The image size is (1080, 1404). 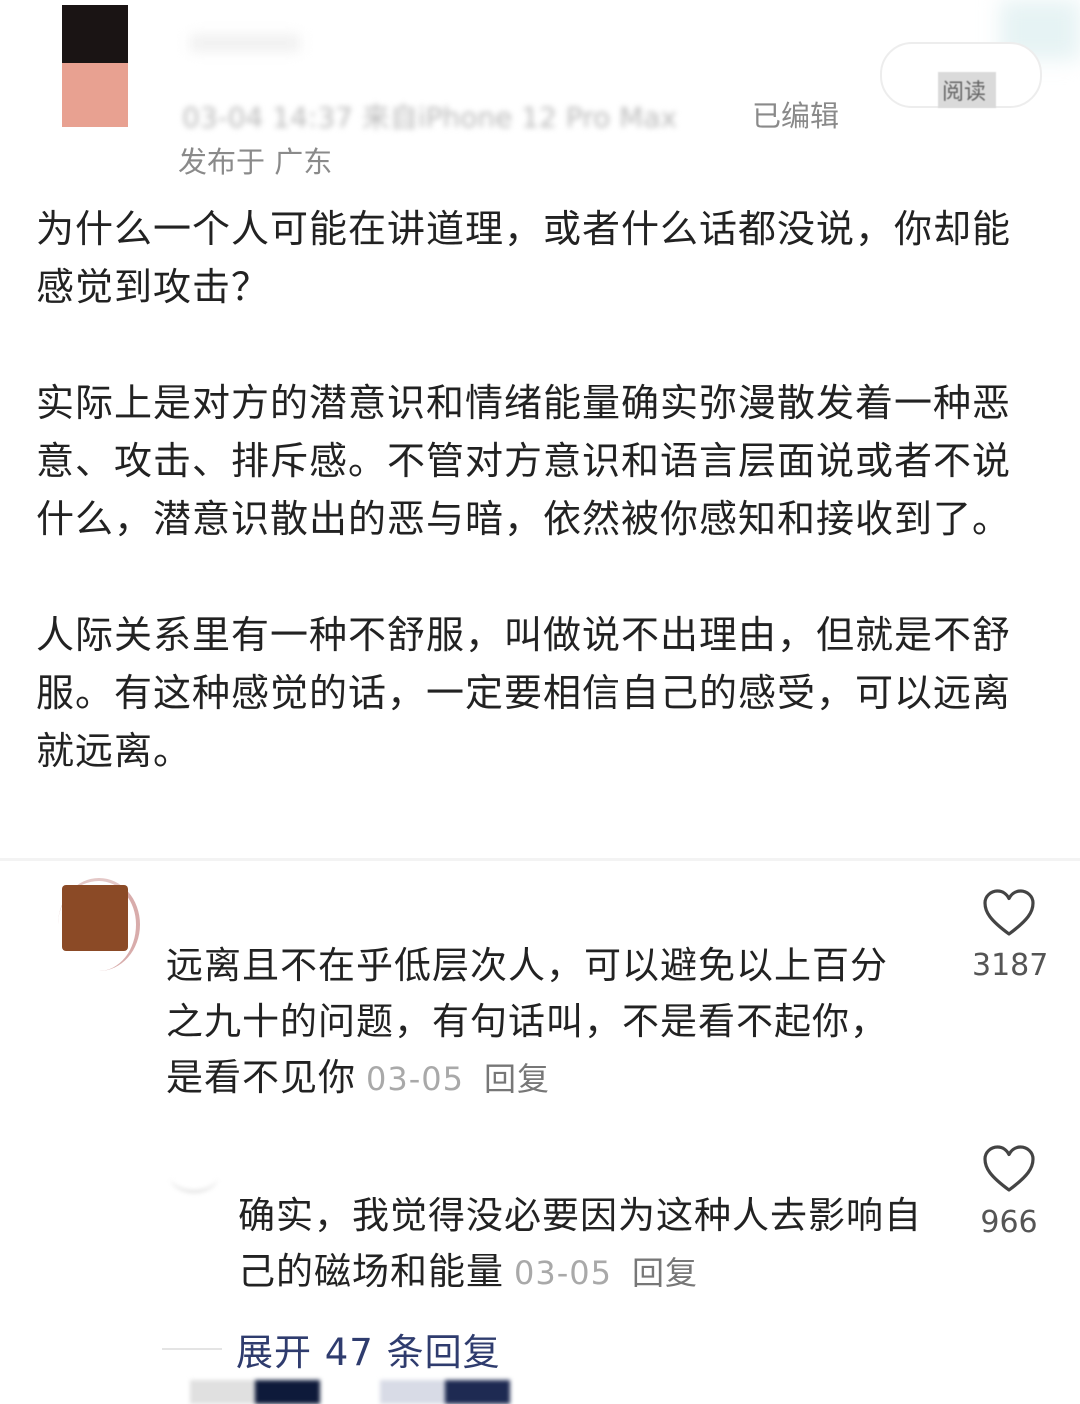 I want to click on post-paragraph: 为什么一个人可能在讲道理，或者什么话都没说，你却能感觉到攻击？, so click(x=524, y=258).